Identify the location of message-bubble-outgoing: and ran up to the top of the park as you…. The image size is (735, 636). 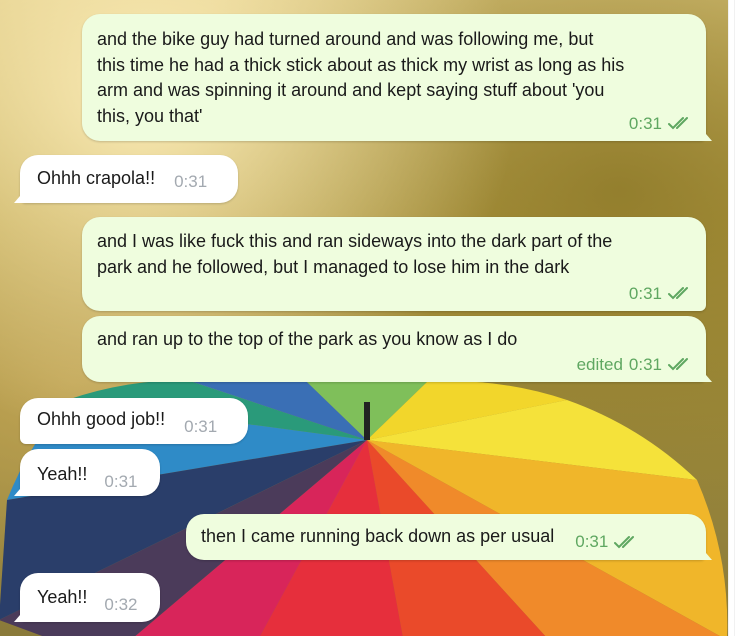
(397, 349).